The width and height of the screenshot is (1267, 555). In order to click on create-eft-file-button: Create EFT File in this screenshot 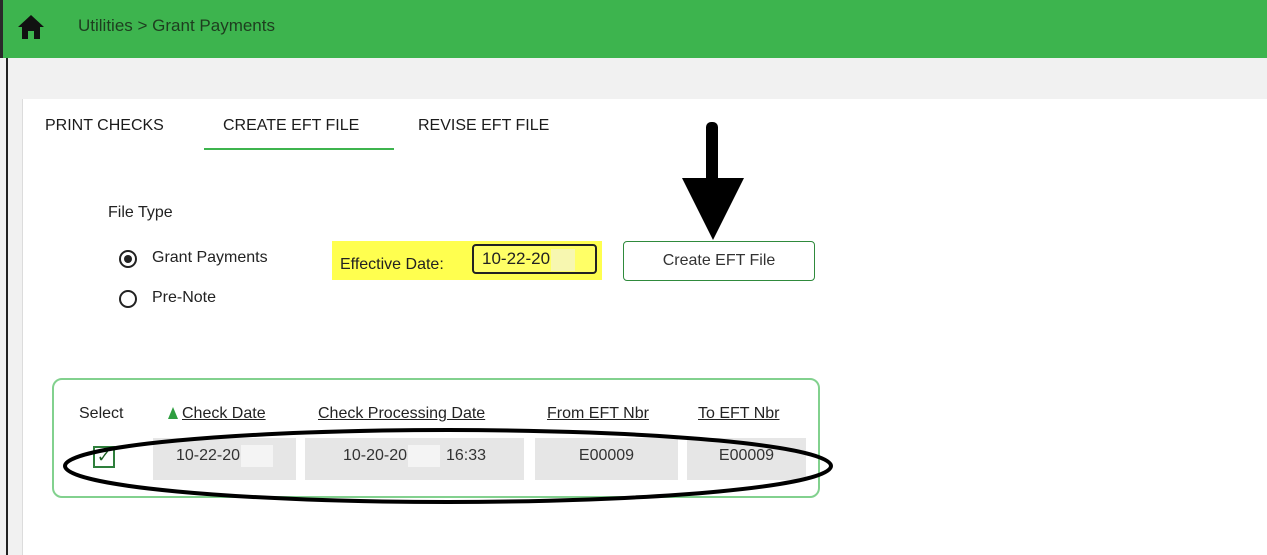, I will do `click(719, 261)`.